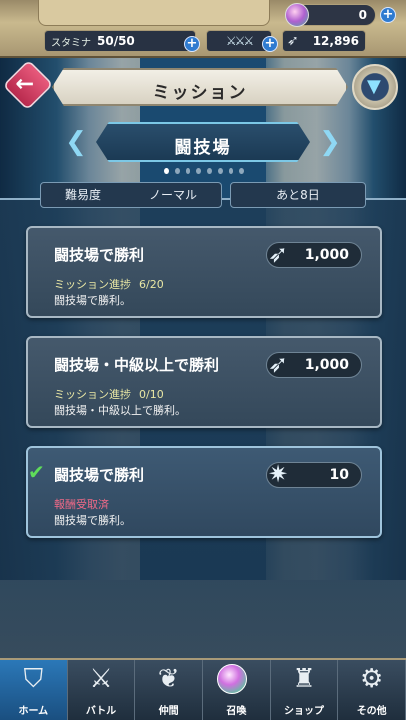 The height and width of the screenshot is (720, 406). What do you see at coordinates (335, 41) in the screenshot?
I see `feather-count: 12,896` at bounding box center [335, 41].